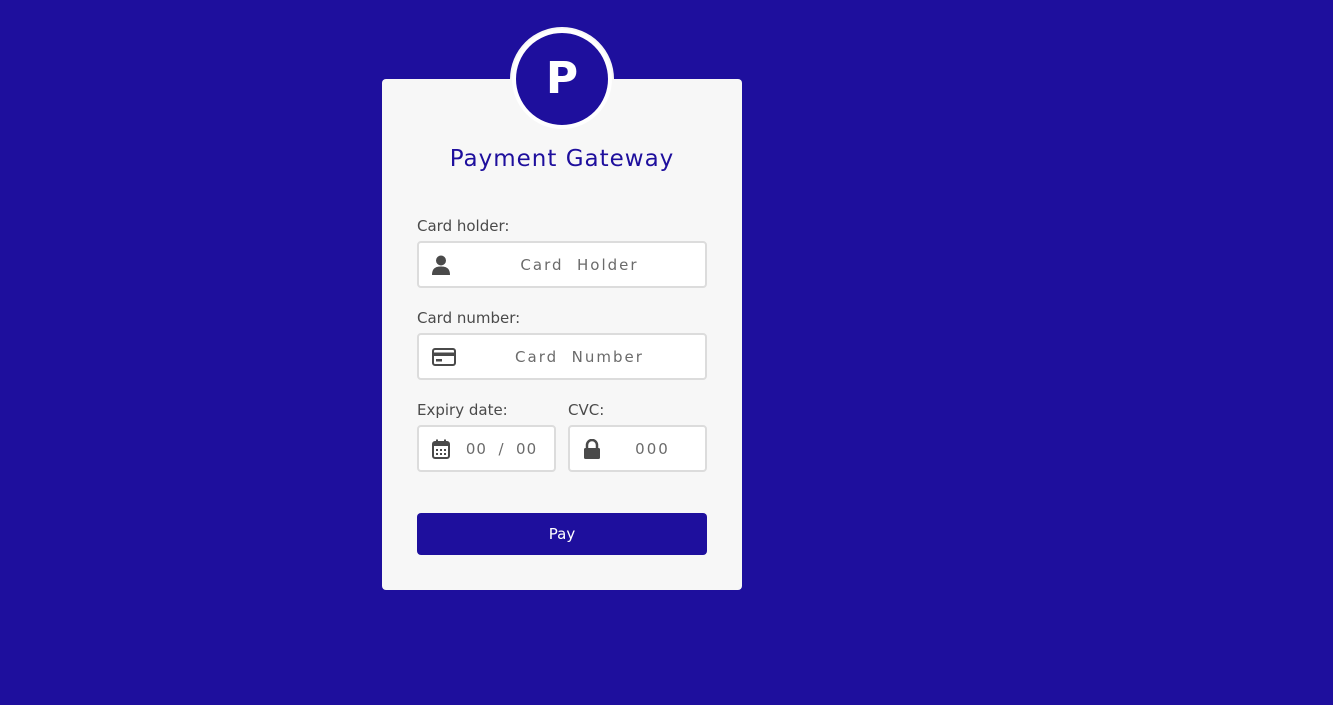 The image size is (1333, 705). What do you see at coordinates (579, 356) in the screenshot?
I see `card-number-input` at bounding box center [579, 356].